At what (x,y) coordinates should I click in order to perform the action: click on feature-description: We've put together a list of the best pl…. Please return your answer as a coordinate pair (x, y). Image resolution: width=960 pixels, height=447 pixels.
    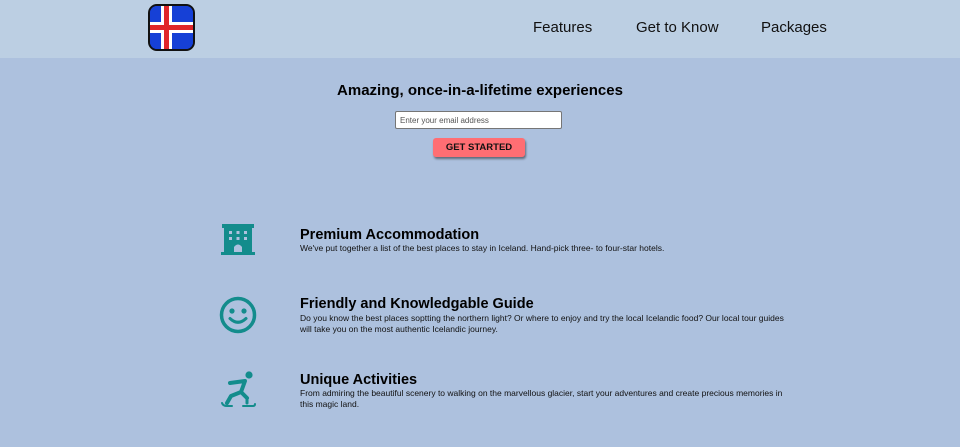
    Looking at the image, I should click on (482, 248).